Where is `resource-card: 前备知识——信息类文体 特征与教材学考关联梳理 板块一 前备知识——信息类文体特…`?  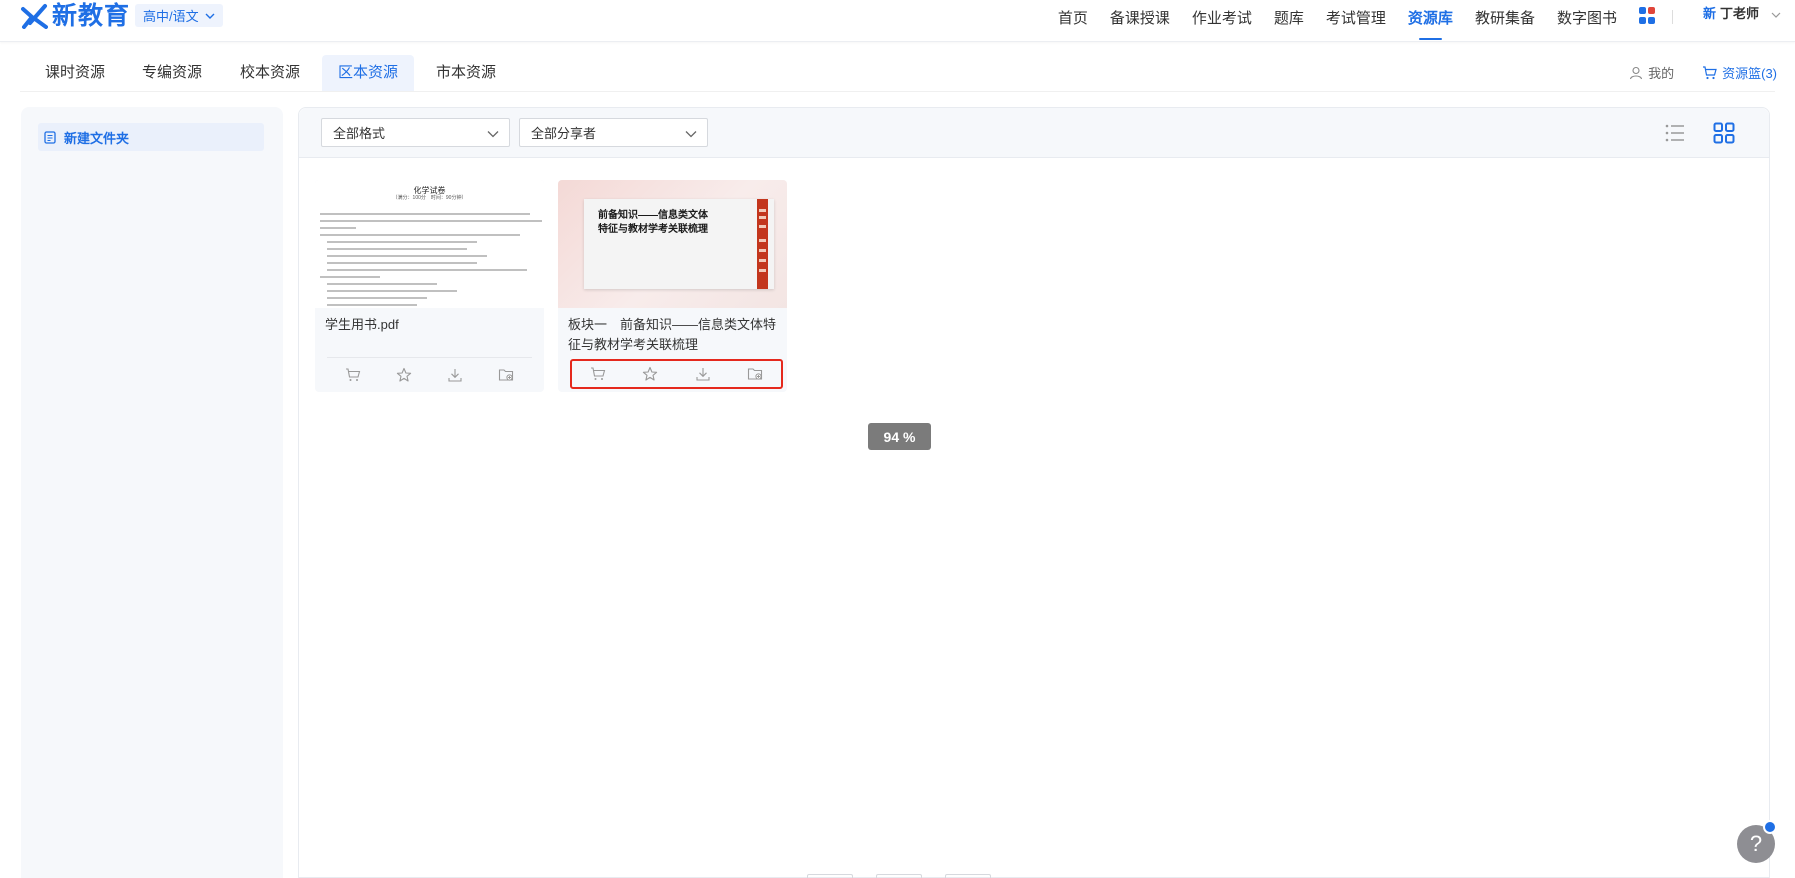
resource-card: 前备知识——信息类文体 特征与教材学考关联梳理 板块一 前备知识——信息类文体特… is located at coordinates (672, 286).